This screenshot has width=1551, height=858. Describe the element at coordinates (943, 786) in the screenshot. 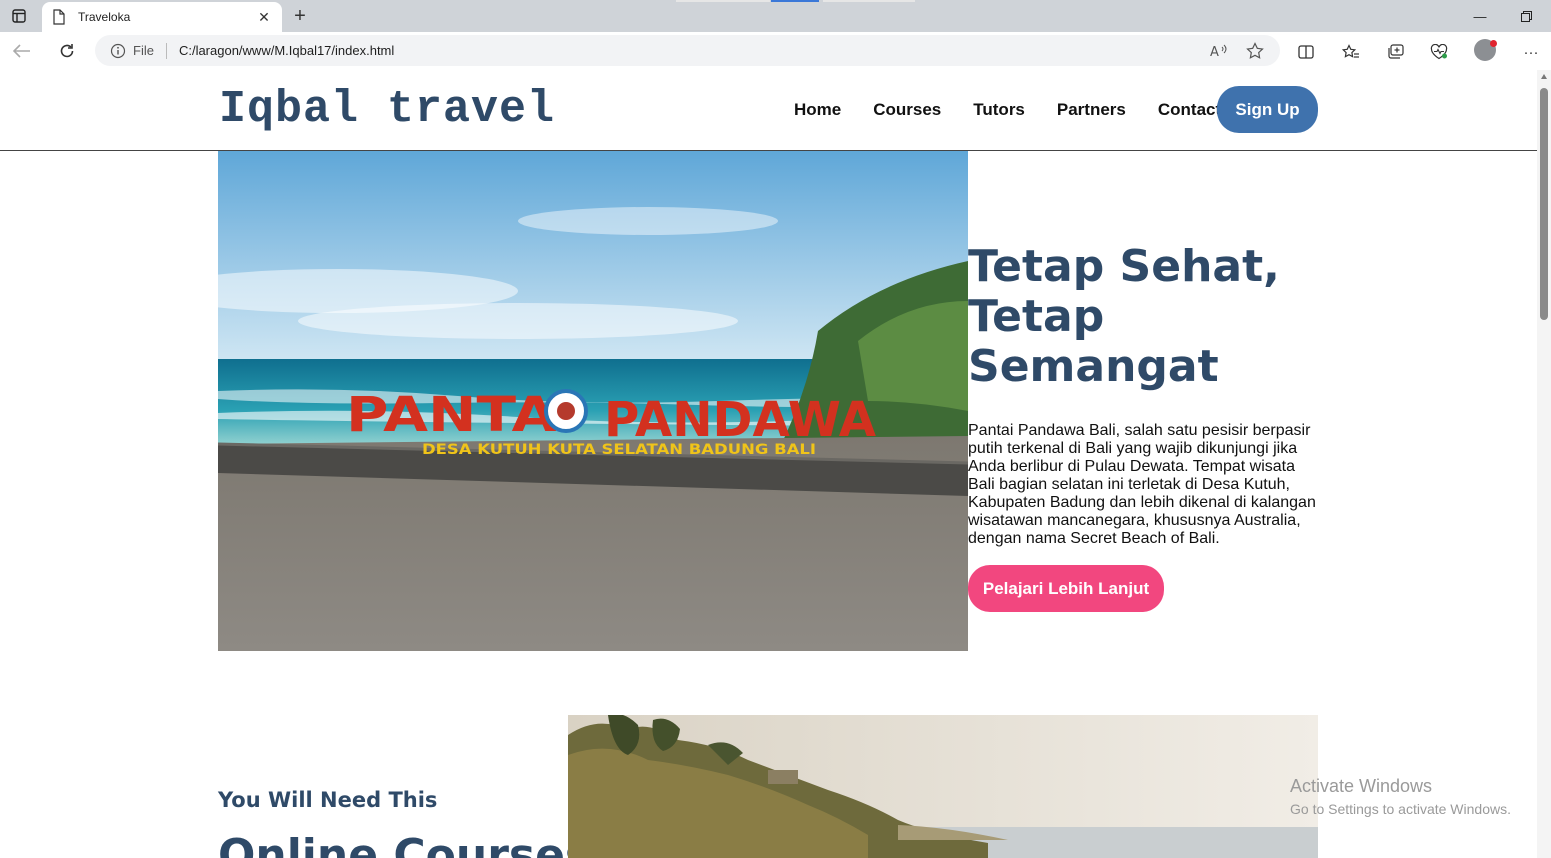

I see `cliff-photo` at that location.